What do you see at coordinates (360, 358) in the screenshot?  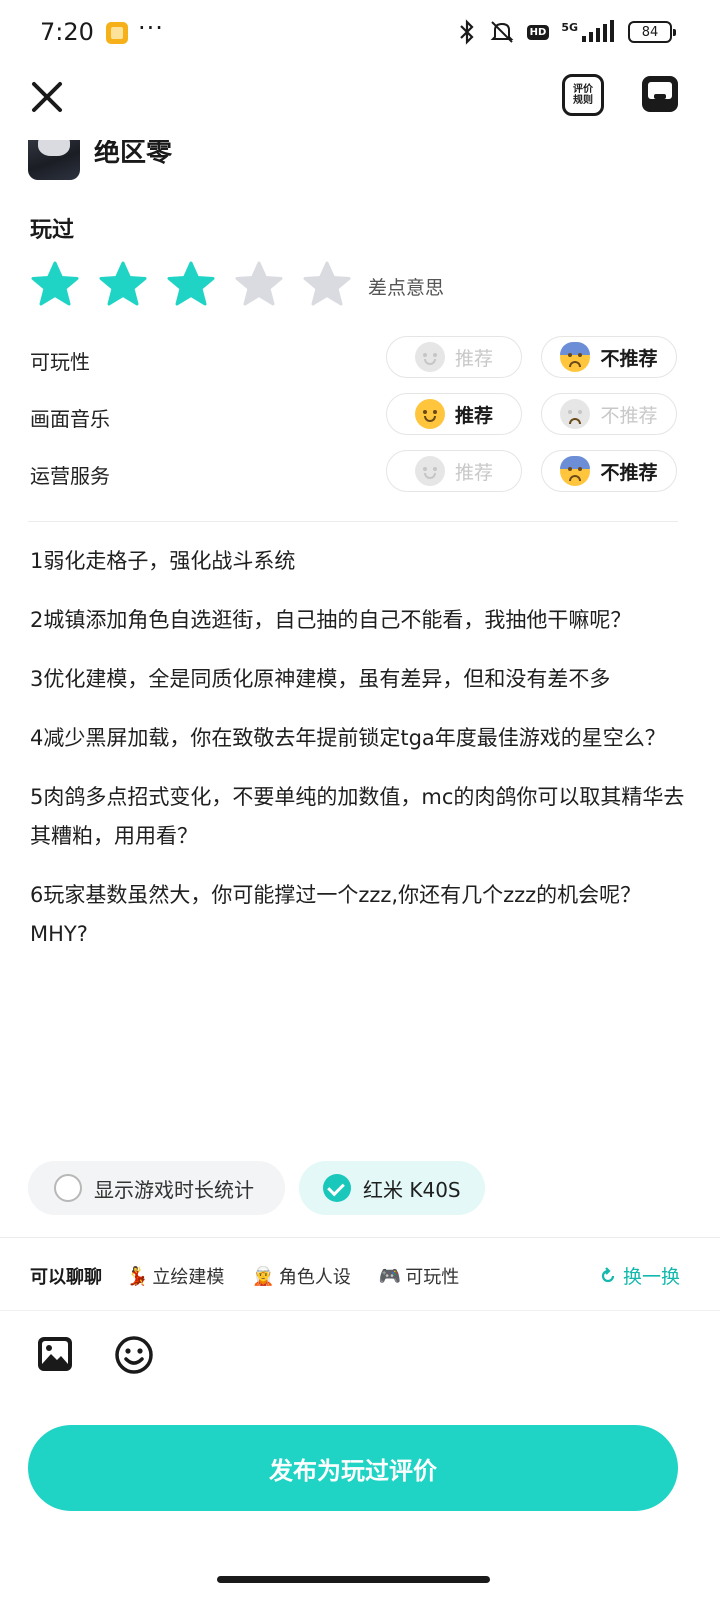 I see `aspect-row-playability: 可玩性 推荐 不推荐` at bounding box center [360, 358].